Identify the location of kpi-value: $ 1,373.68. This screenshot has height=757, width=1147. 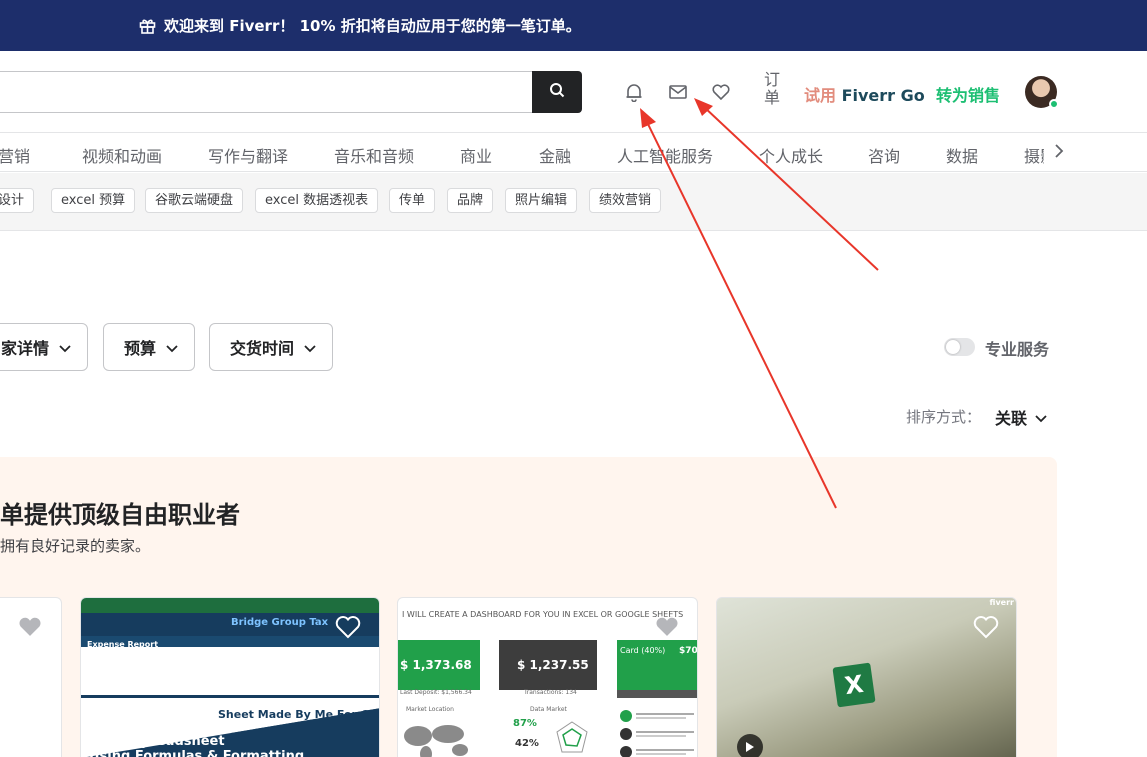
(436, 665).